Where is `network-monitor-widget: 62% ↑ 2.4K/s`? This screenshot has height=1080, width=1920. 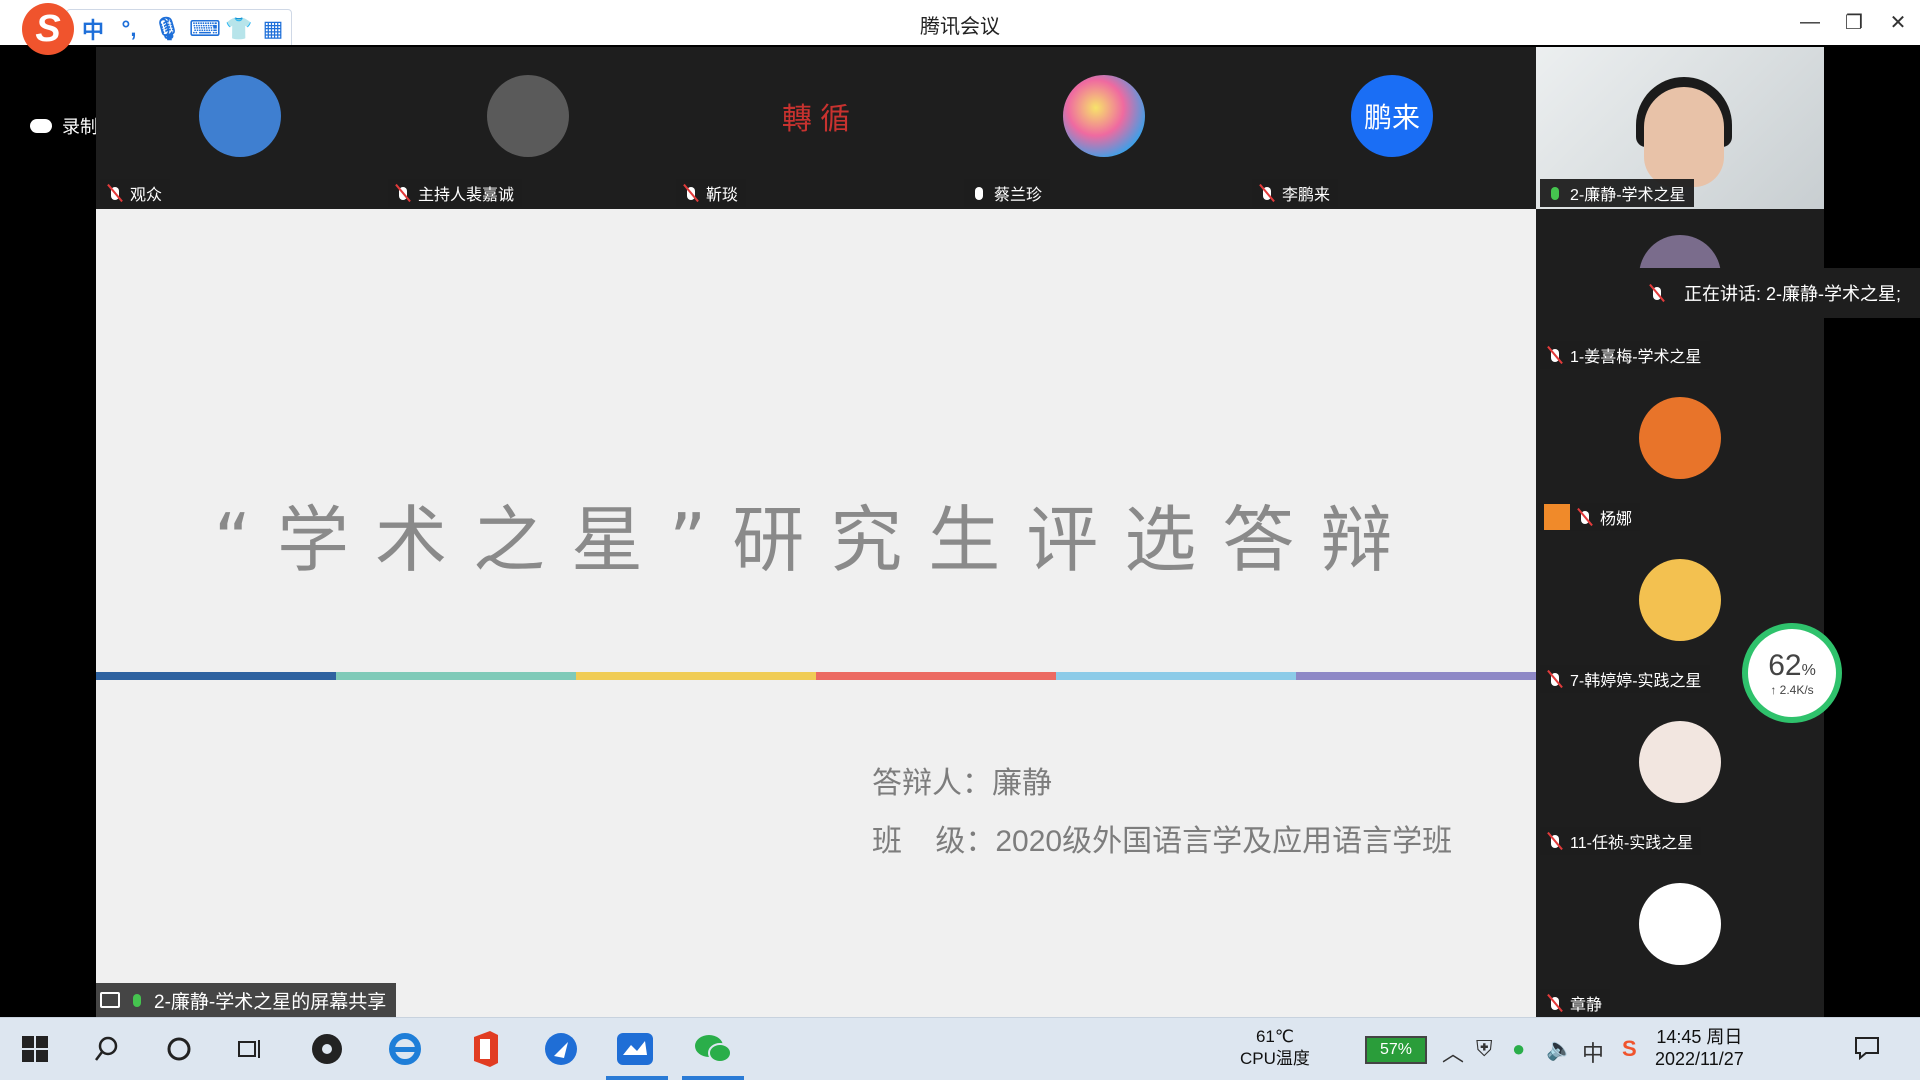 network-monitor-widget: 62% ↑ 2.4K/s is located at coordinates (1792, 673).